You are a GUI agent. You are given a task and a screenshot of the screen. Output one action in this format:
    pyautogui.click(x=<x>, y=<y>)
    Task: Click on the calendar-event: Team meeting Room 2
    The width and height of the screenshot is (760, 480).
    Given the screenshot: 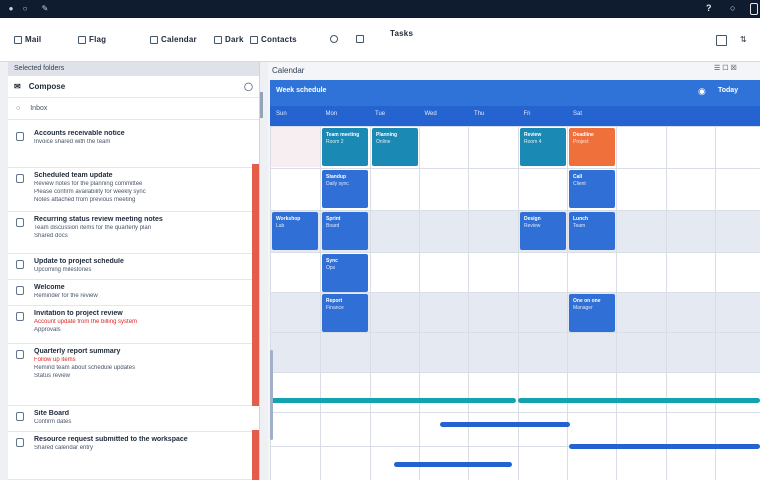 What is the action you would take?
    pyautogui.click(x=345, y=147)
    